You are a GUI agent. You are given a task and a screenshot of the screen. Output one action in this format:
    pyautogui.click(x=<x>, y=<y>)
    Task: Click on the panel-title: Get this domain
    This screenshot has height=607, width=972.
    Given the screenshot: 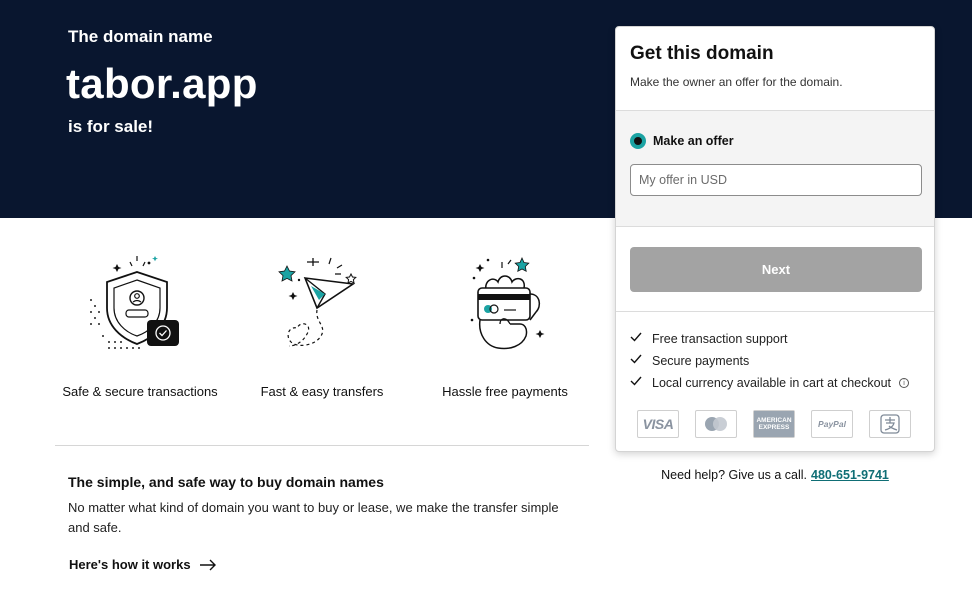 What is the action you would take?
    pyautogui.click(x=702, y=53)
    